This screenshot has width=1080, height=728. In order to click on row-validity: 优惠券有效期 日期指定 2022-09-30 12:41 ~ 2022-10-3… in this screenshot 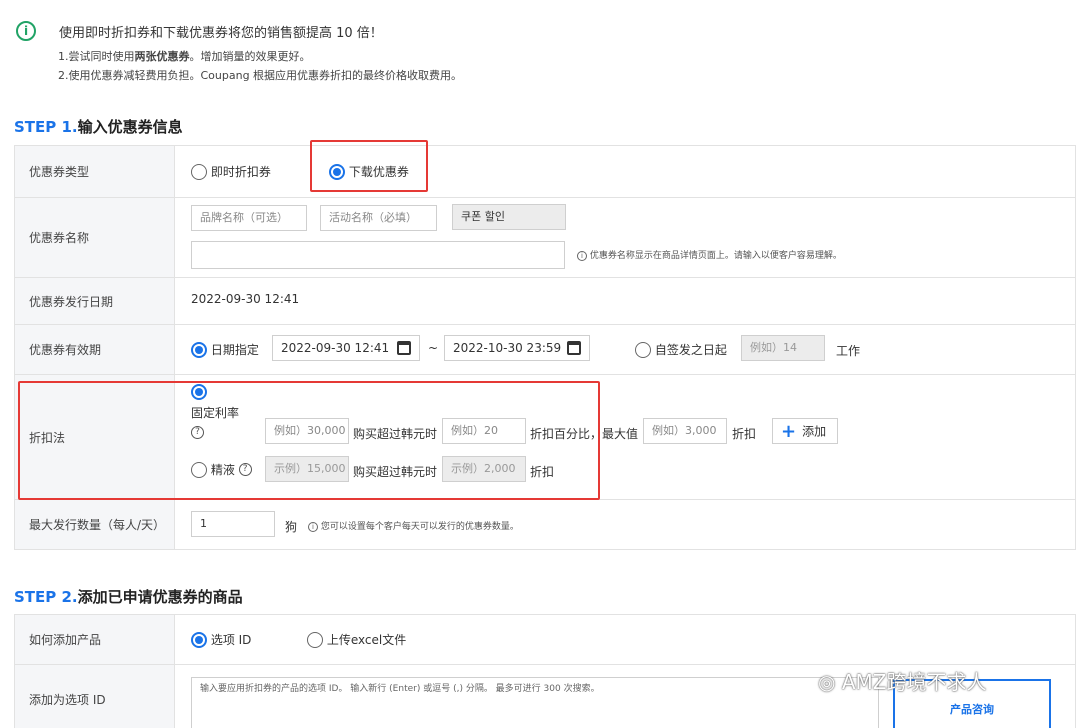, I will do `click(545, 349)`.